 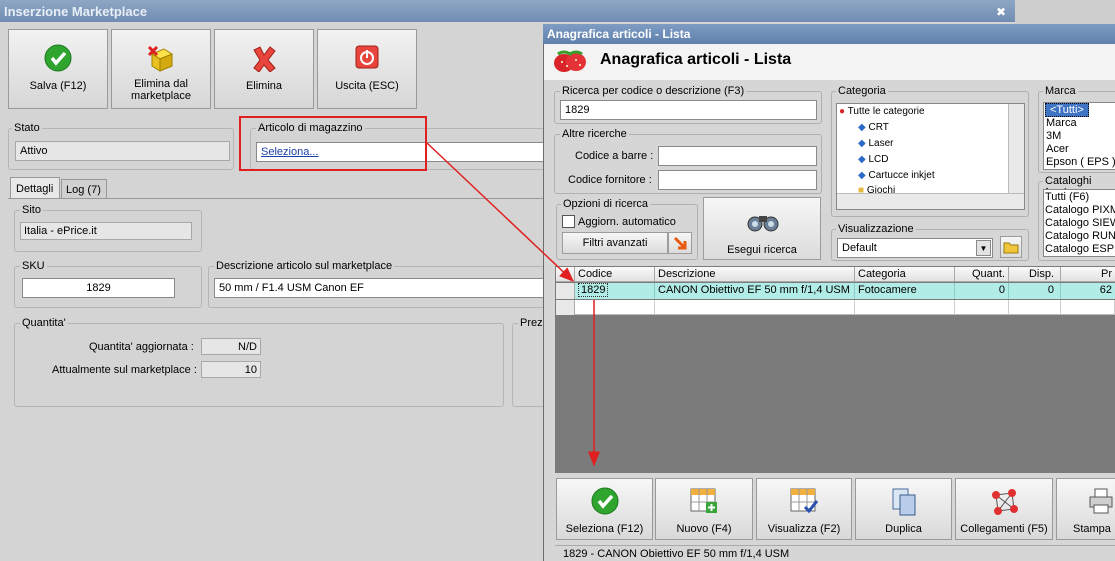 What do you see at coordinates (982, 274) in the screenshot?
I see `col-quant: Quant.` at bounding box center [982, 274].